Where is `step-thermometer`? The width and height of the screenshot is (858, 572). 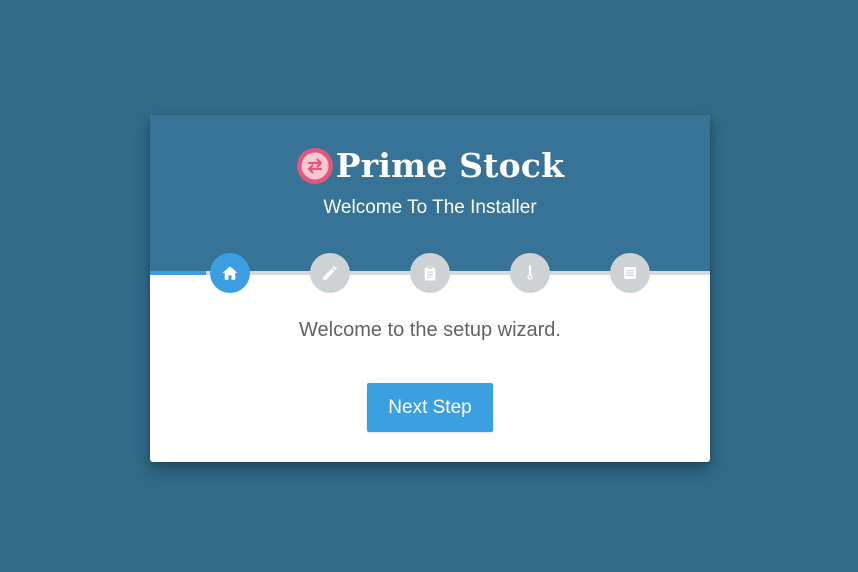
step-thermometer is located at coordinates (530, 273).